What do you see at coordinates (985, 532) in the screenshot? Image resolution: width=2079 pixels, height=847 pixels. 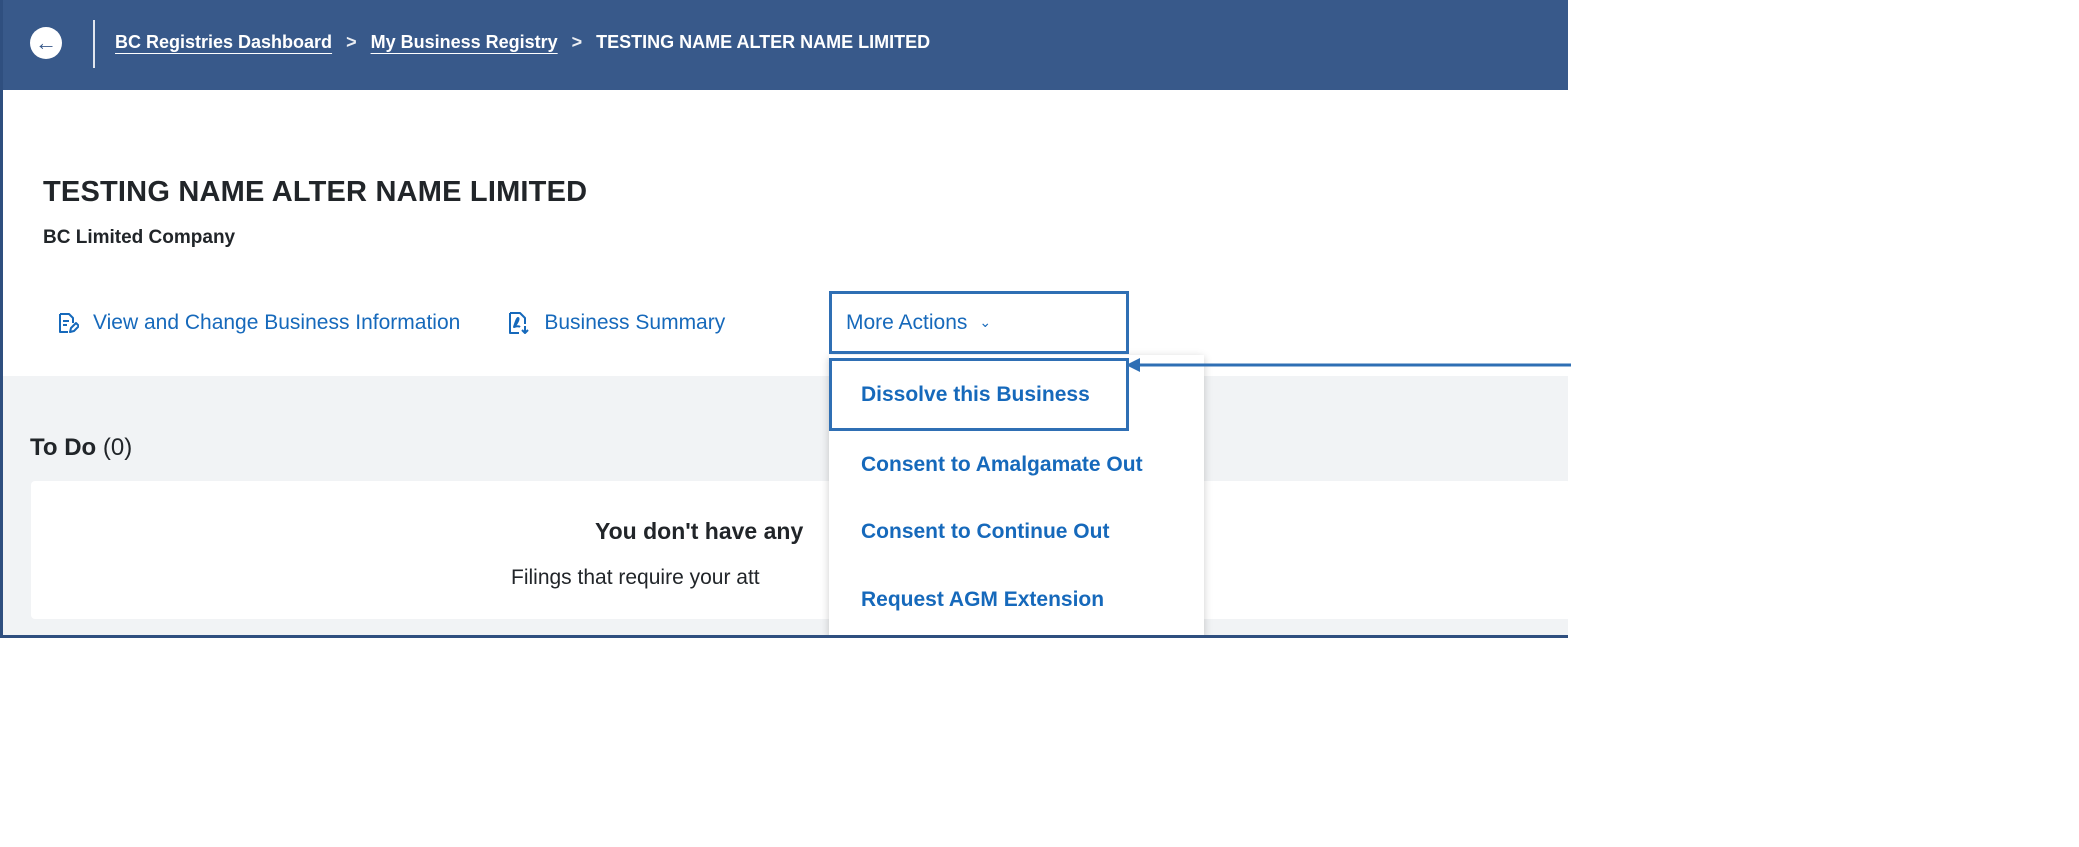 I see `menu-item-consent-continue-out: Consent to Continue Out` at bounding box center [985, 532].